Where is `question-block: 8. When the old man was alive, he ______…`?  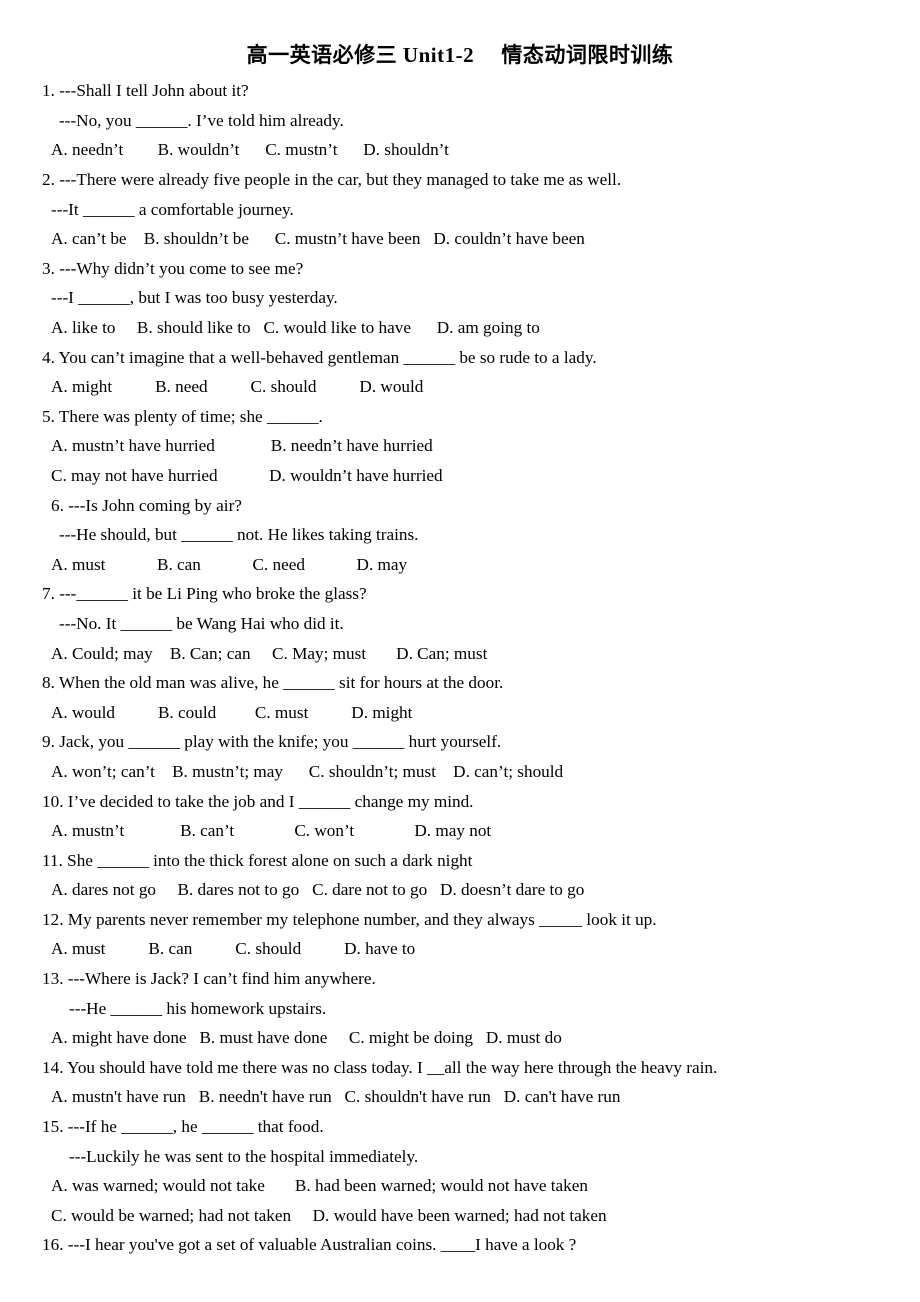
question-block: 8. When the old man was alive, he ______… is located at coordinates (468, 697).